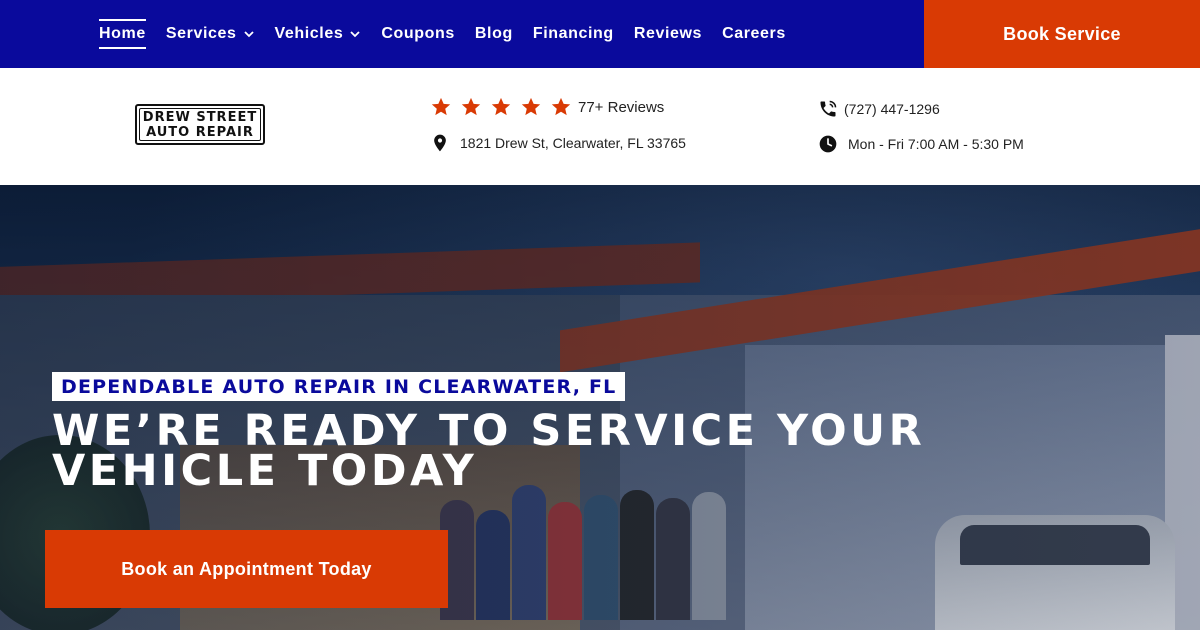 Image resolution: width=1200 pixels, height=630 pixels. I want to click on nav-item-blog: Blog, so click(494, 34).